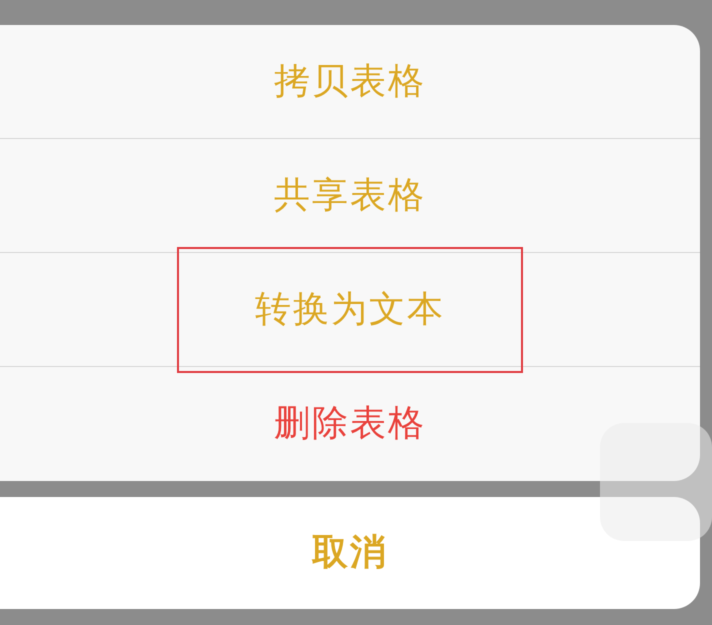  What do you see at coordinates (350, 195) in the screenshot?
I see `menu-option: 共享表格` at bounding box center [350, 195].